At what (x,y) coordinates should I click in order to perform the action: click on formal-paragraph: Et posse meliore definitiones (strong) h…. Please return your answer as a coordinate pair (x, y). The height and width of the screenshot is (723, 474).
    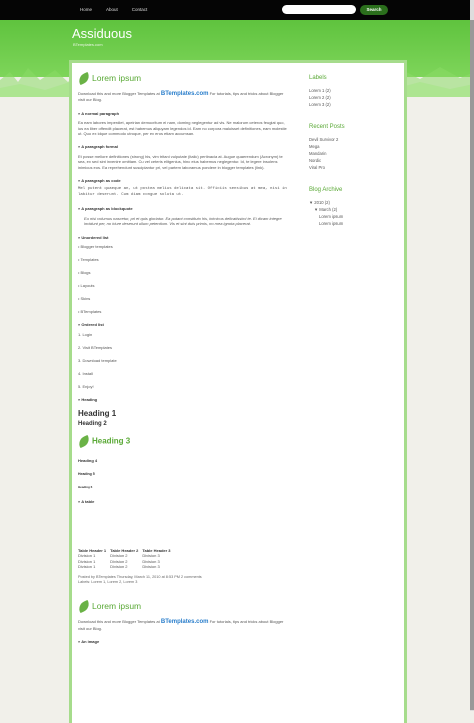
    Looking at the image, I should click on (180, 161).